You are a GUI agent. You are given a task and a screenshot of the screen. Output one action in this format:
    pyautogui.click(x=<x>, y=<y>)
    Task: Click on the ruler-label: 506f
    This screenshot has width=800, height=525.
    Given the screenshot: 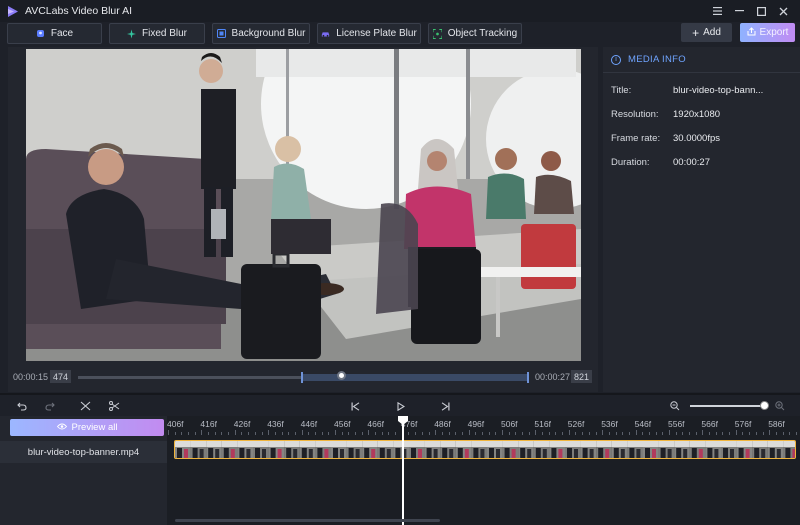 What is the action you would take?
    pyautogui.click(x=509, y=424)
    